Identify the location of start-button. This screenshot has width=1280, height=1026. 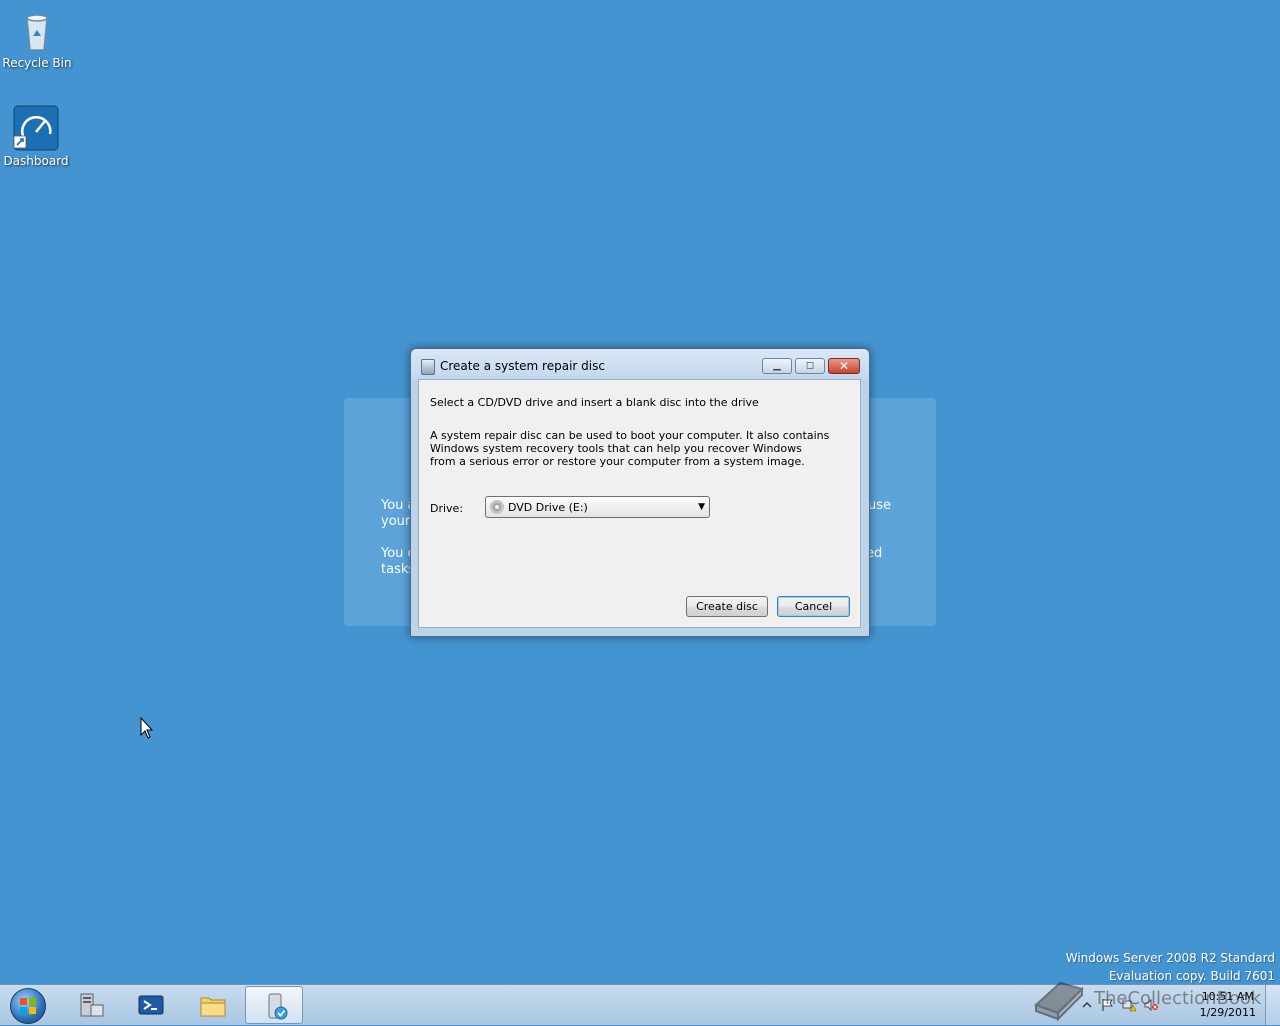
(26, 1005).